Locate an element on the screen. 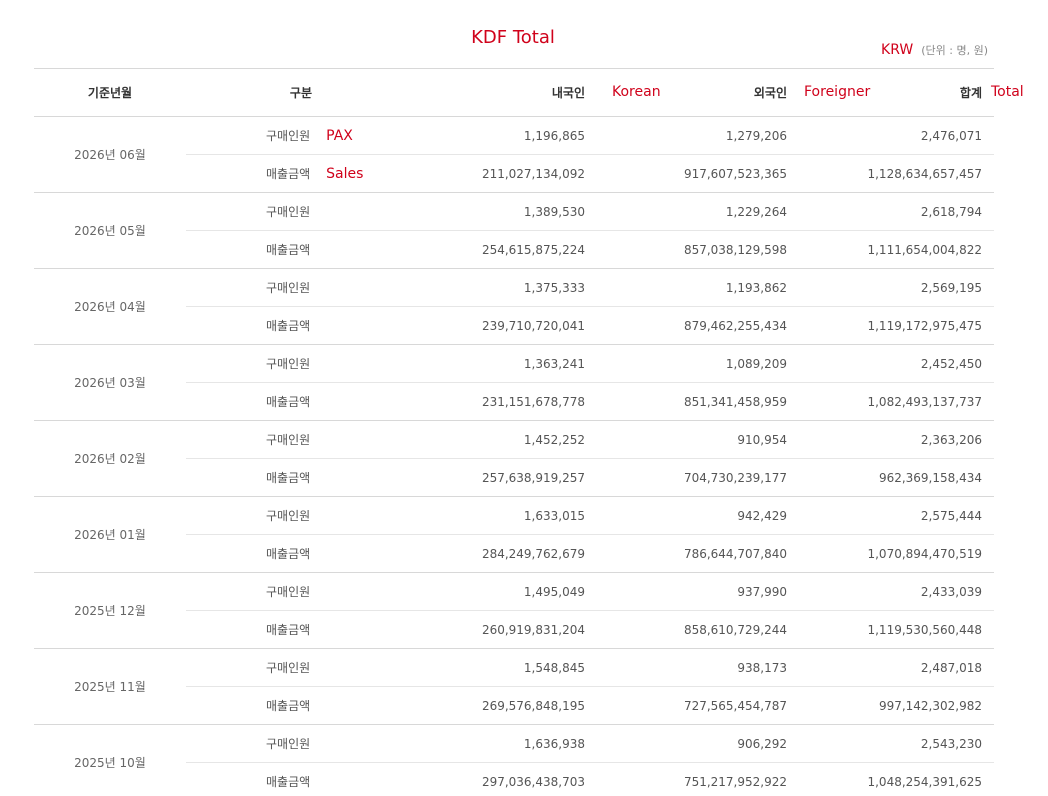  foreigner-value: 917,607,523,365 is located at coordinates (698, 173).